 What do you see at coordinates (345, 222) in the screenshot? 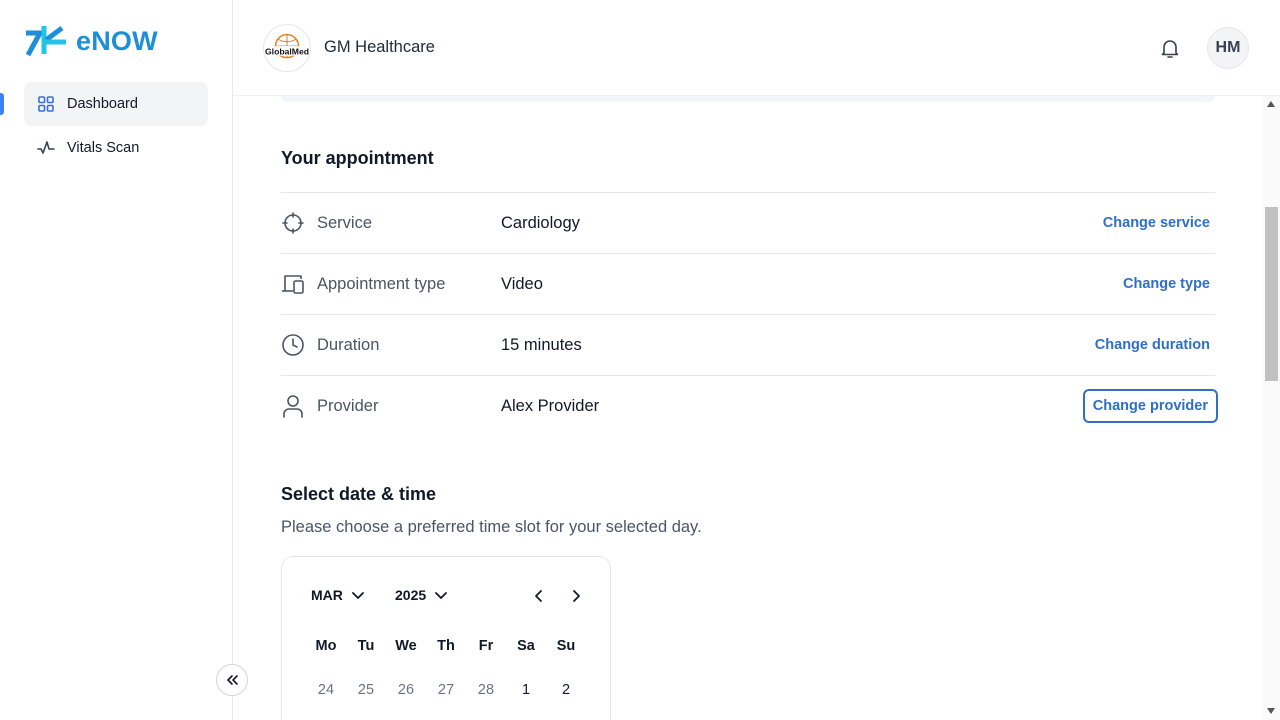
I see `row-label: Service` at bounding box center [345, 222].